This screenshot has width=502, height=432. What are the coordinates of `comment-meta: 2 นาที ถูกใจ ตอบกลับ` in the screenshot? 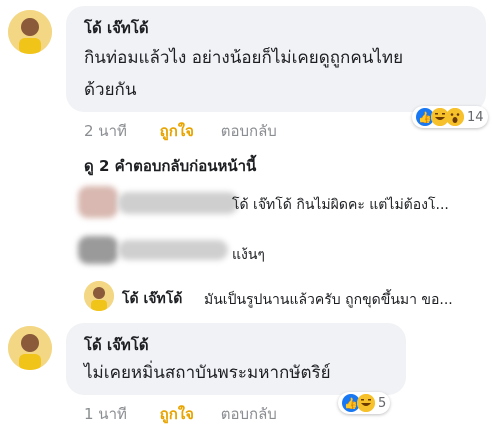 It's located at (180, 131).